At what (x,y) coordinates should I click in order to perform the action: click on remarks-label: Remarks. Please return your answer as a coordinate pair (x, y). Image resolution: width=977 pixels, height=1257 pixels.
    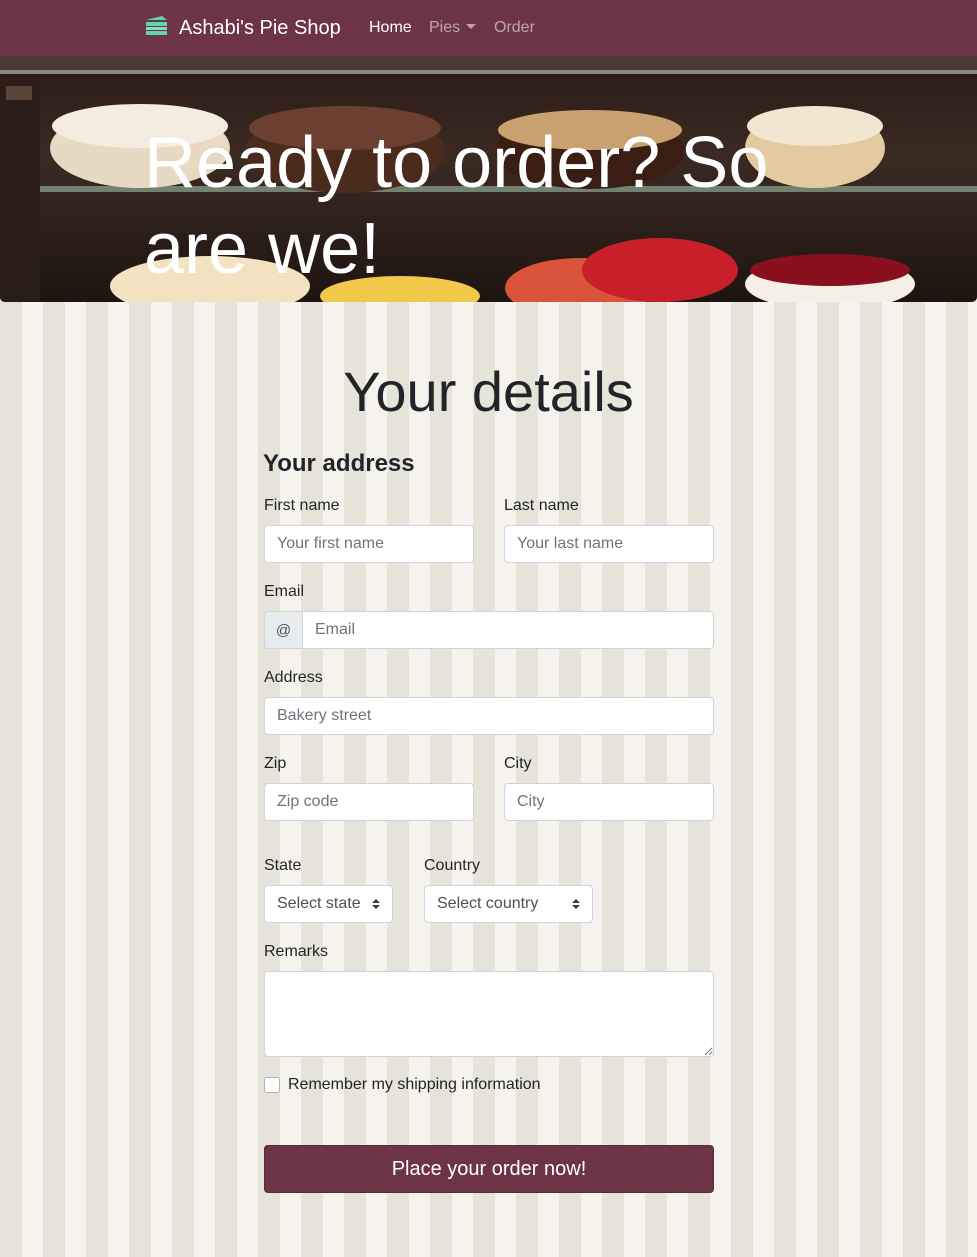
    Looking at the image, I should click on (296, 951).